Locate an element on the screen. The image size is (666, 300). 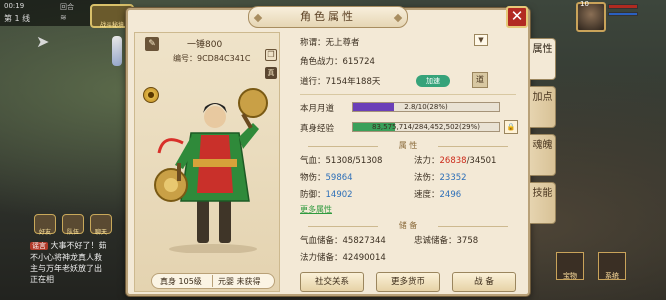
social-relations-button: 社交关系 is located at coordinates (332, 282).